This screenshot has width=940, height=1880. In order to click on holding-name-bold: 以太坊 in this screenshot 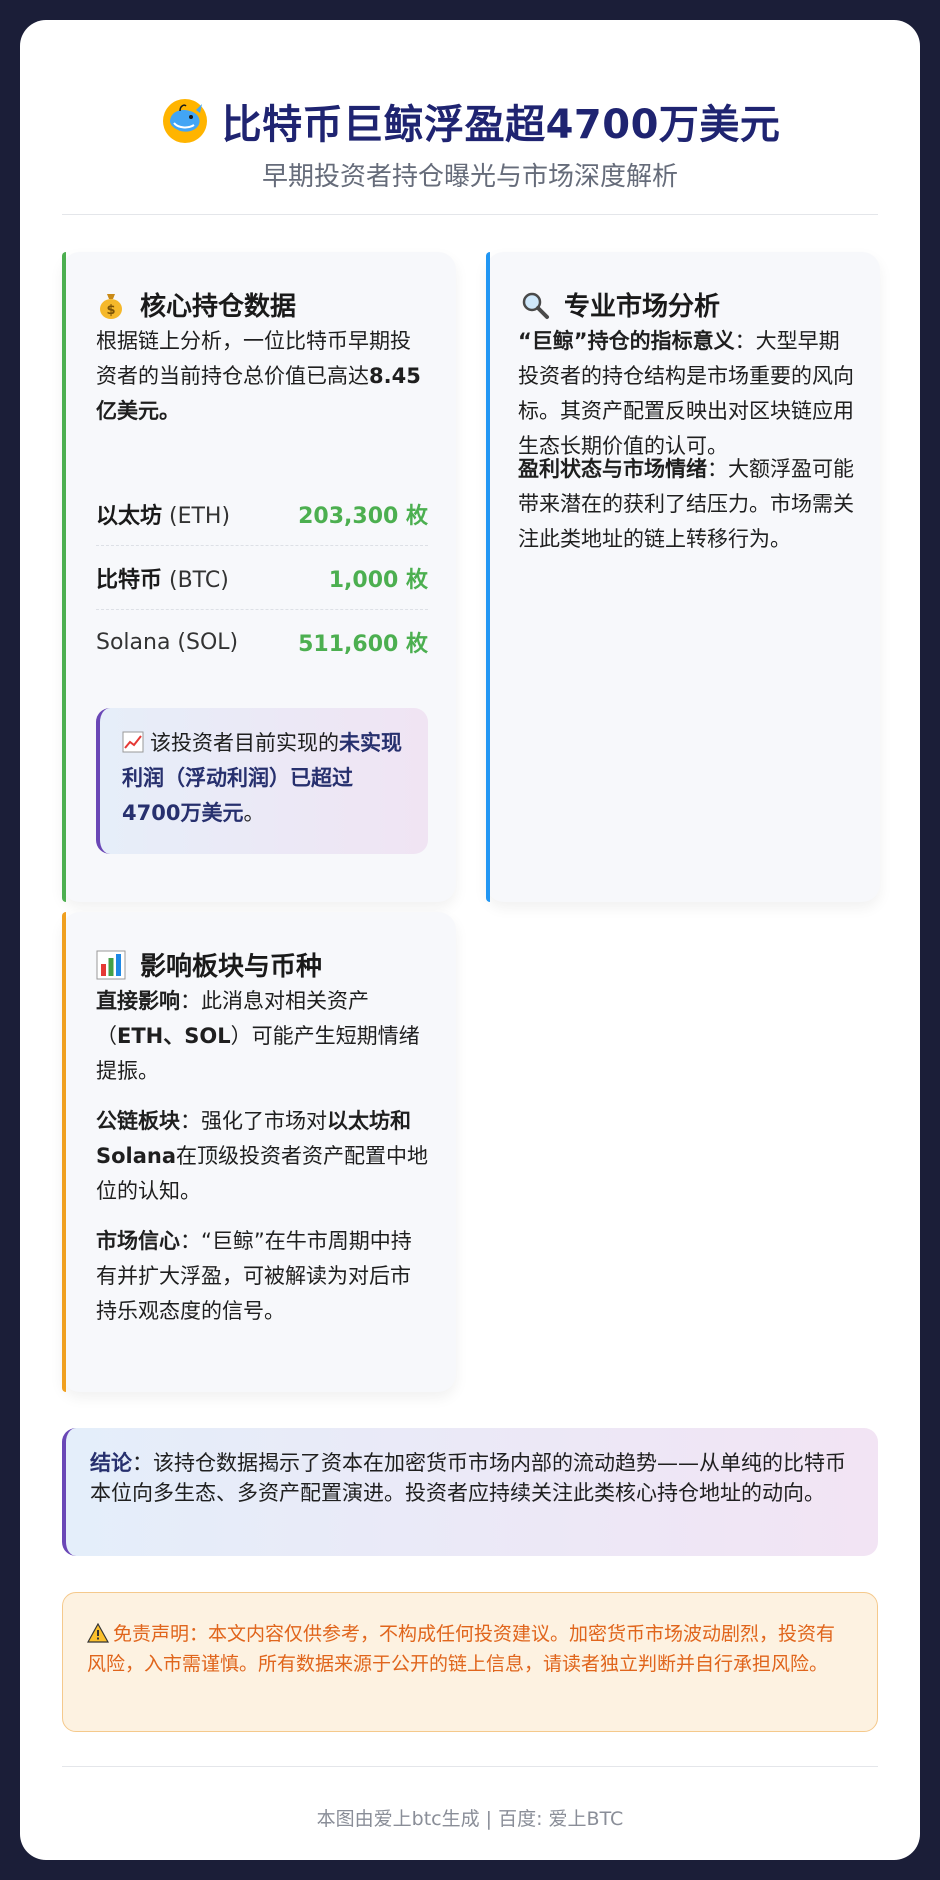, I will do `click(129, 516)`.